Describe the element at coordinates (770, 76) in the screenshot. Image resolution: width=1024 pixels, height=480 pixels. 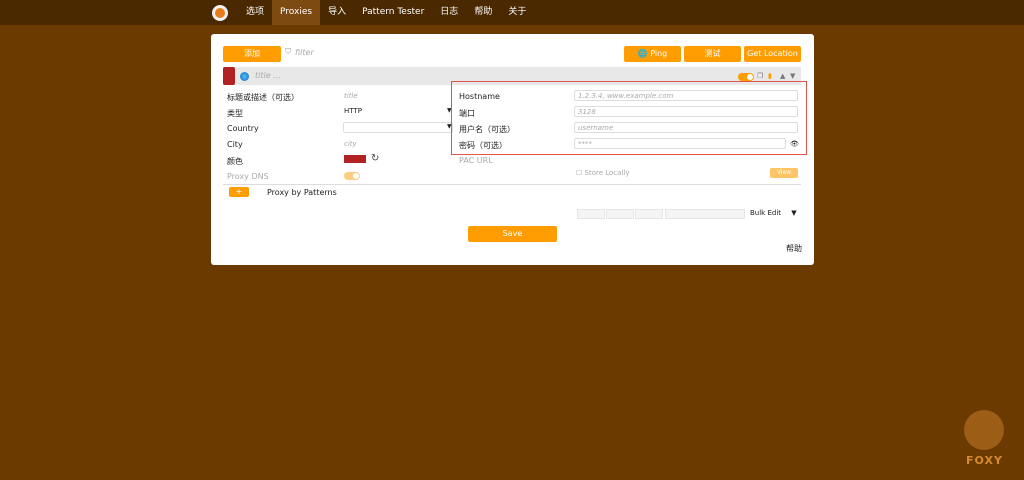
I see `delete-icon: ▮` at that location.